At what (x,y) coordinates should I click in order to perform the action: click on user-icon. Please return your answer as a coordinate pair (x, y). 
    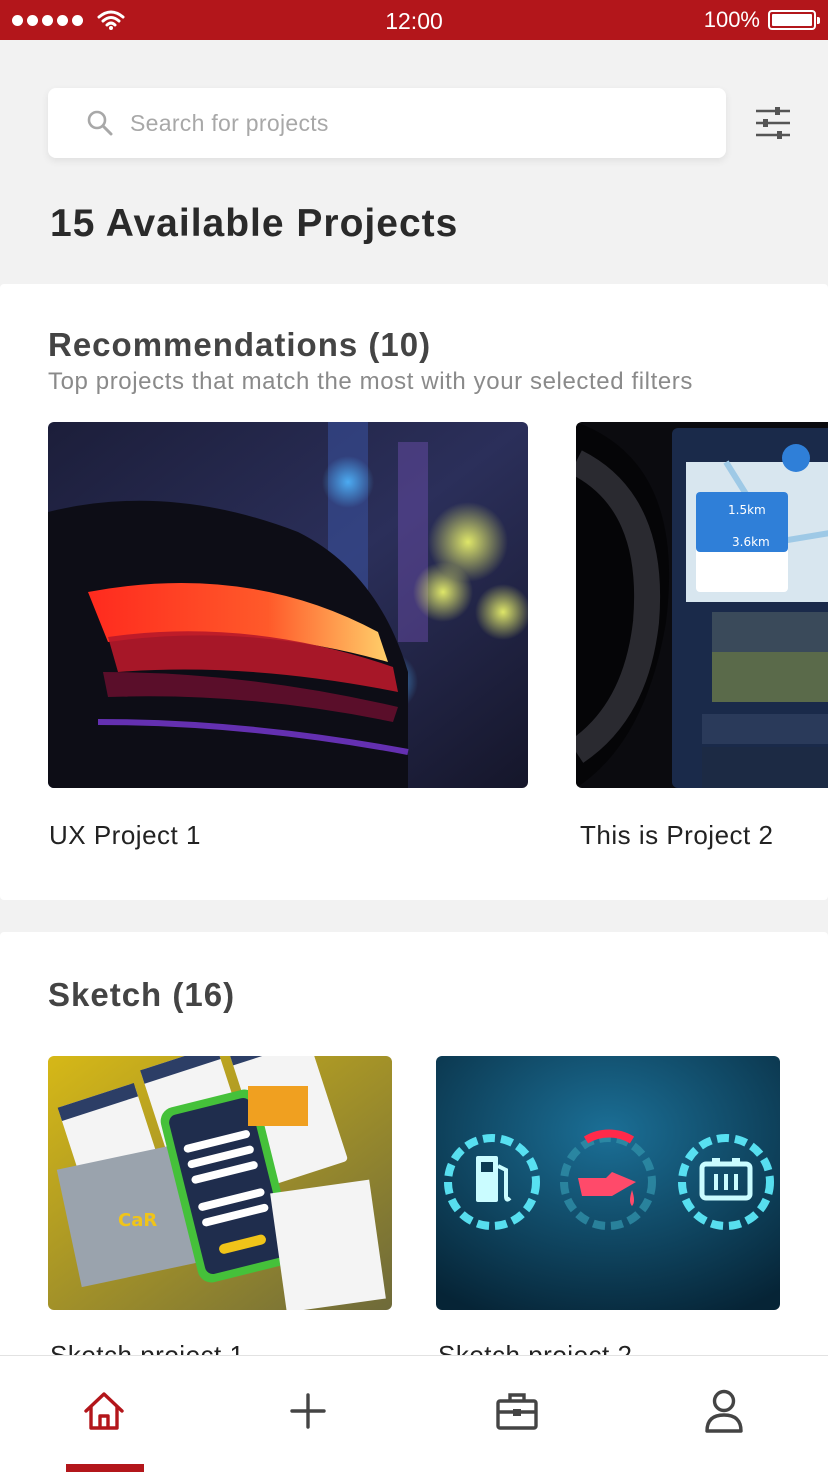
    Looking at the image, I should click on (724, 1411).